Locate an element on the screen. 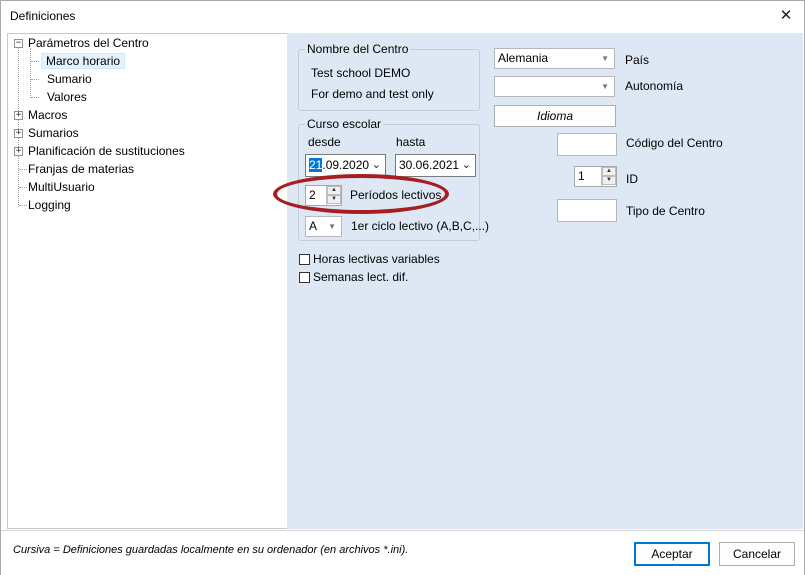  group-title: Curso escolar is located at coordinates (344, 124).